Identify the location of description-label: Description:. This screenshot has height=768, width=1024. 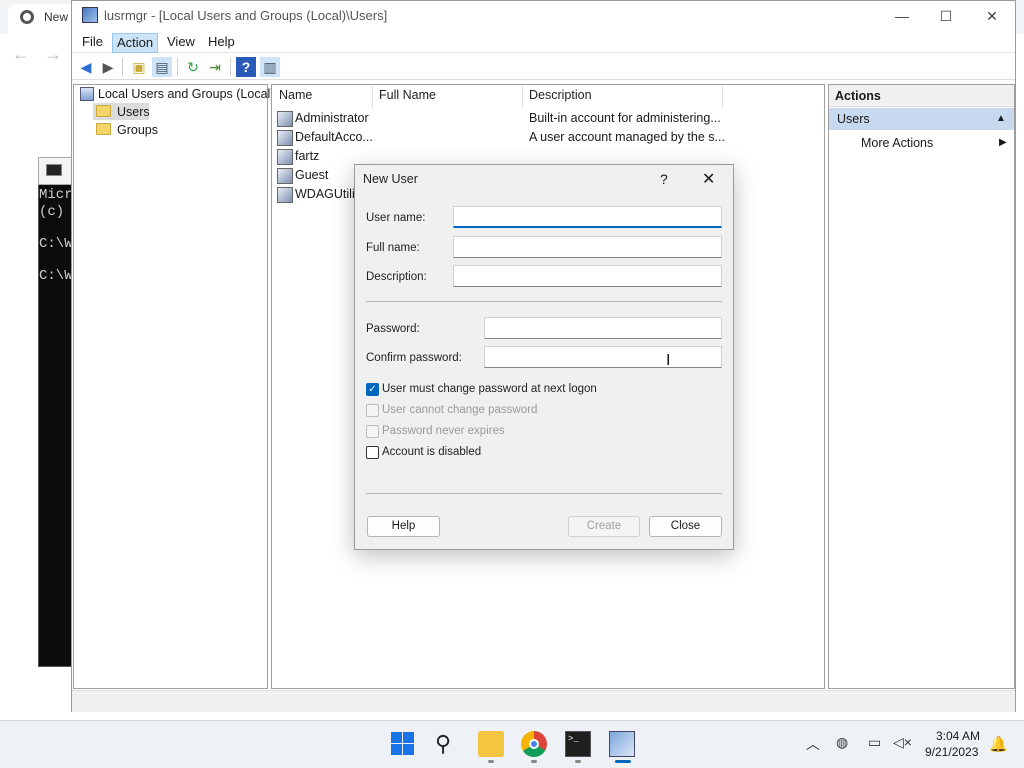
(396, 277).